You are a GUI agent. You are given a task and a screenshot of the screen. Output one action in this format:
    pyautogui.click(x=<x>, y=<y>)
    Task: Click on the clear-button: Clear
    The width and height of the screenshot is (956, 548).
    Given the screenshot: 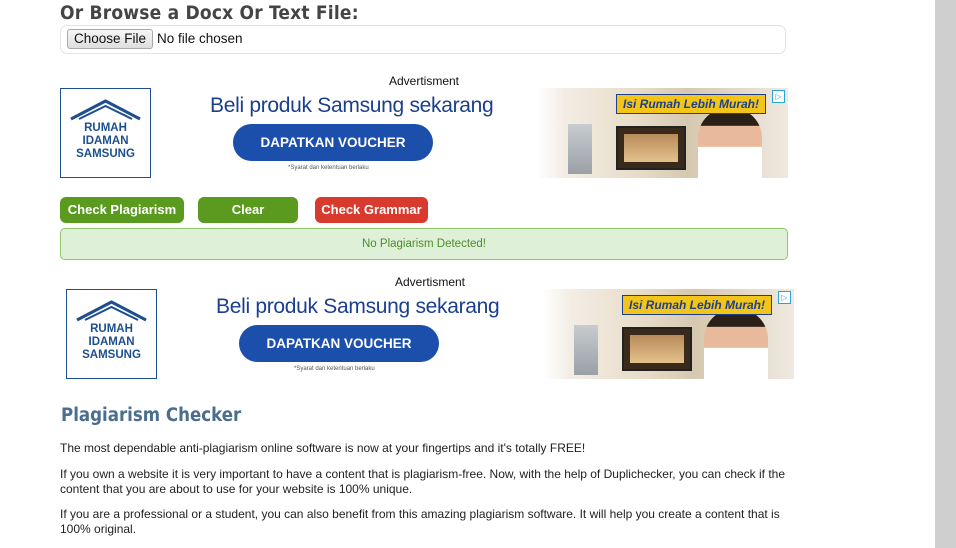 What is the action you would take?
    pyautogui.click(x=248, y=210)
    